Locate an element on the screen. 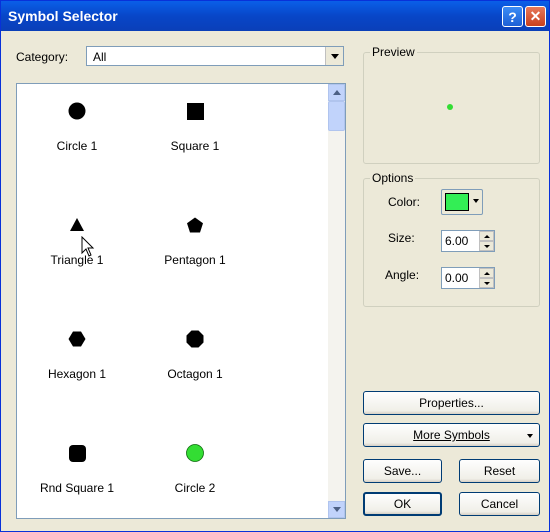 The height and width of the screenshot is (532, 550). ok-label: OK is located at coordinates (402, 504).